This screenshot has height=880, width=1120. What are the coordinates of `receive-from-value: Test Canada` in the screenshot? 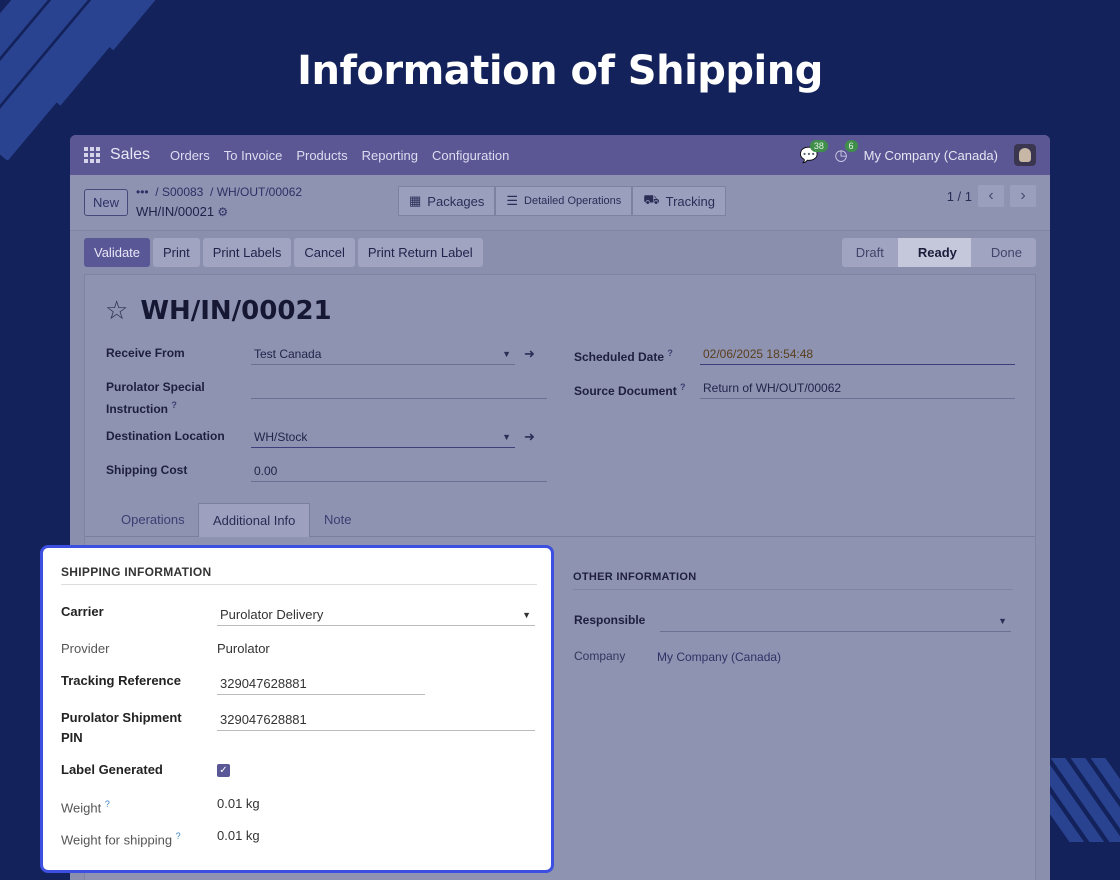 It's located at (288, 354).